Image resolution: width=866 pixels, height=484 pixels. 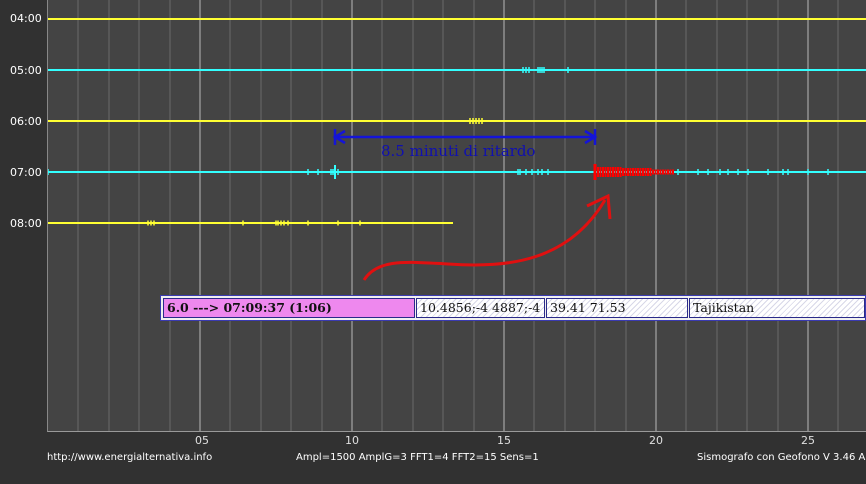 What do you see at coordinates (504, 440) in the screenshot?
I see `minute-label-15: 15` at bounding box center [504, 440].